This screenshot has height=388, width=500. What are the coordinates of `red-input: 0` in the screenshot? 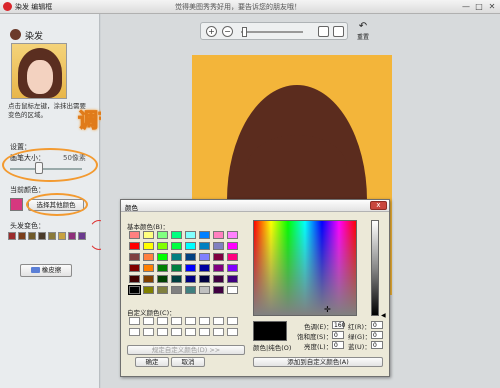 It's located at (377, 325).